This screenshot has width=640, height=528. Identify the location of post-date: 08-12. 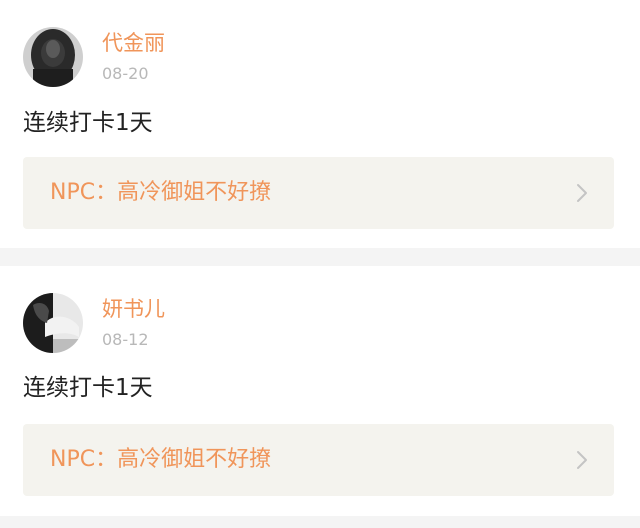
(125, 339).